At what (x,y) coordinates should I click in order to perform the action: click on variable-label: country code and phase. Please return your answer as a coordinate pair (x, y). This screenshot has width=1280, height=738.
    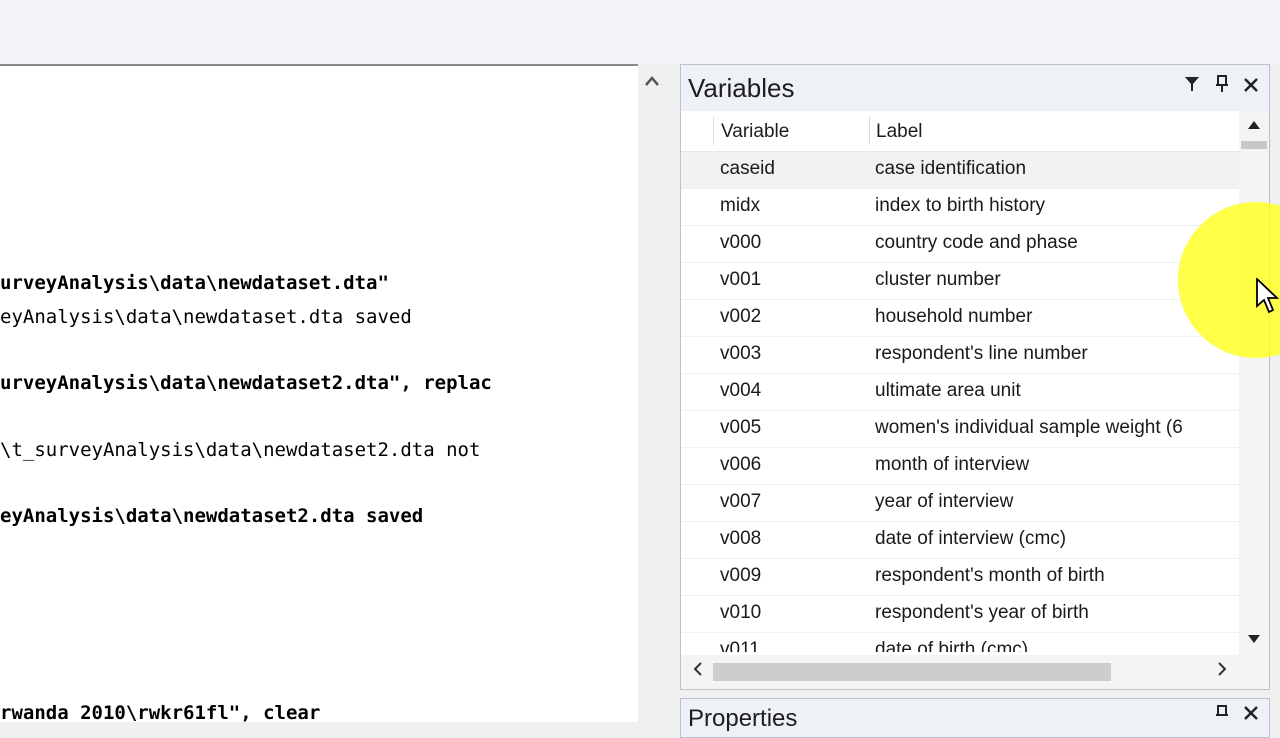
    Looking at the image, I should click on (976, 242).